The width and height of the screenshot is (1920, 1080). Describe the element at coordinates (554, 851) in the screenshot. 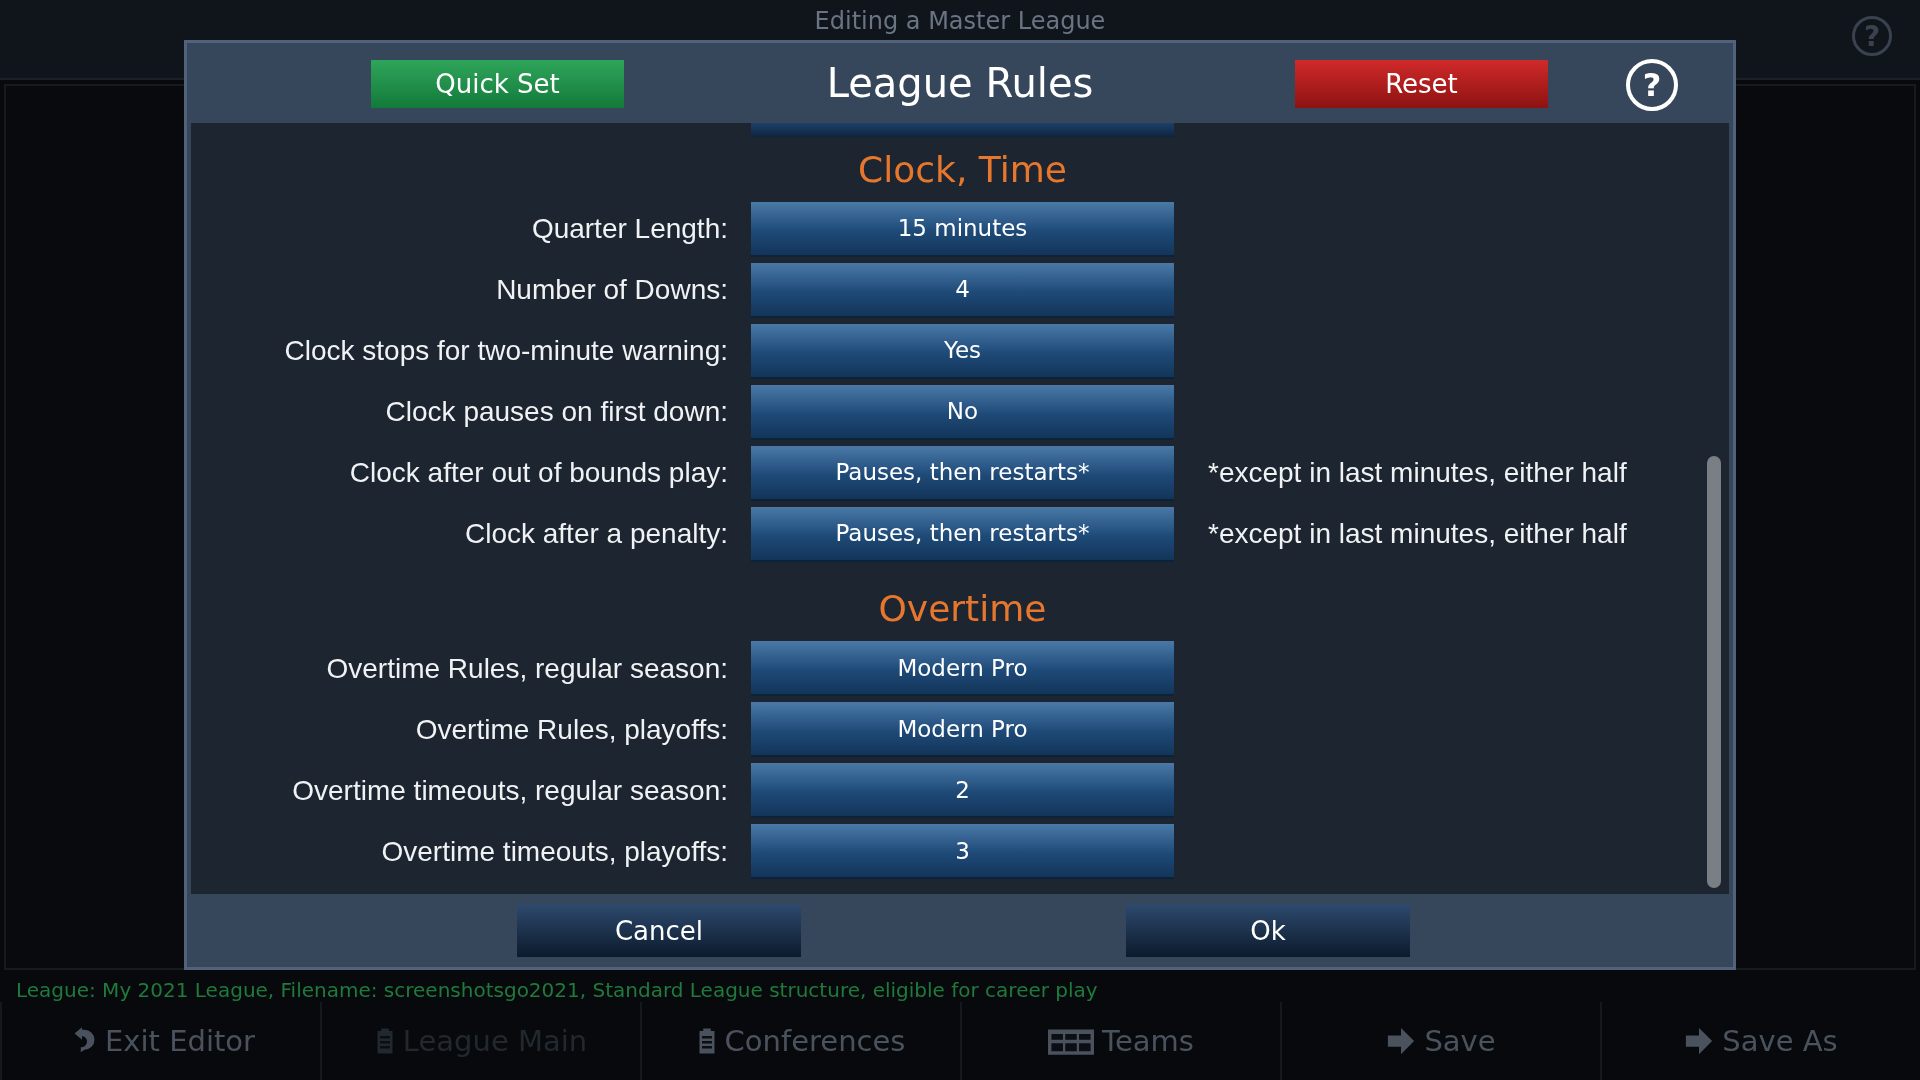

I see `setting-label: Overtime timeouts, playoffs:` at that location.